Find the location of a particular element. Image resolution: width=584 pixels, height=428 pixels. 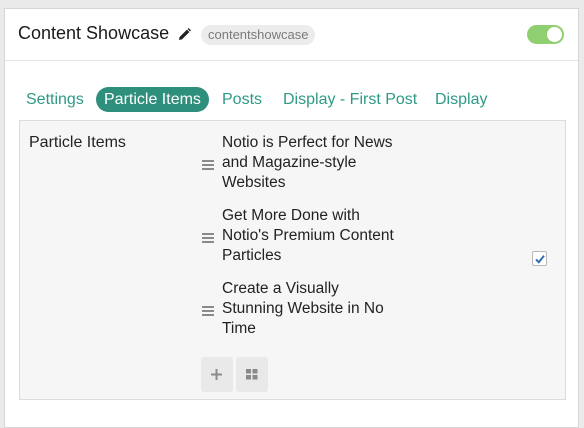

tab-posts: Posts is located at coordinates (242, 99).